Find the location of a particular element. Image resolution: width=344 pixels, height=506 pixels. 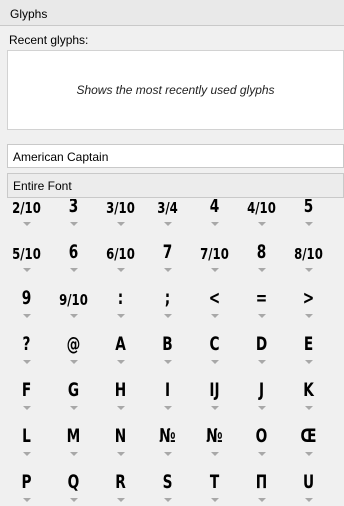

glyph-cell: F is located at coordinates (26, 389).